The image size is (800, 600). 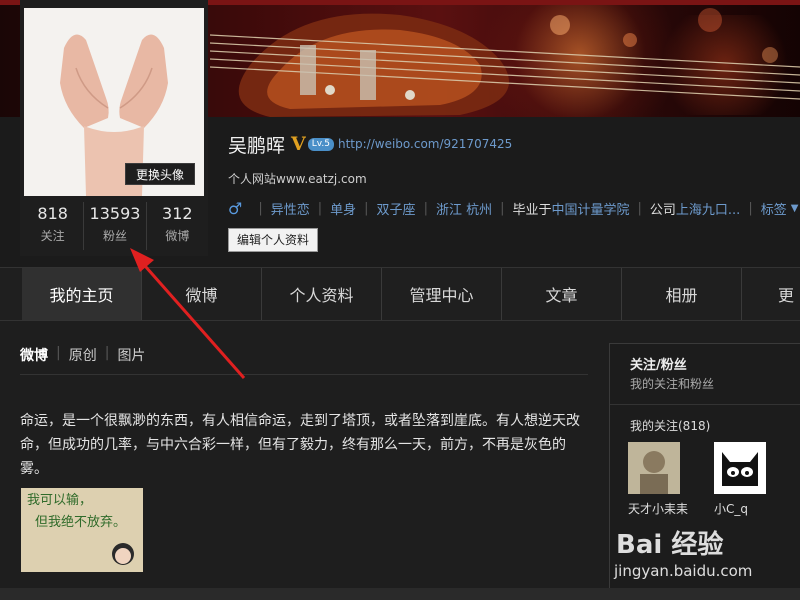 What do you see at coordinates (131, 355) in the screenshot?
I see `subtab-pictures: 图片` at bounding box center [131, 355].